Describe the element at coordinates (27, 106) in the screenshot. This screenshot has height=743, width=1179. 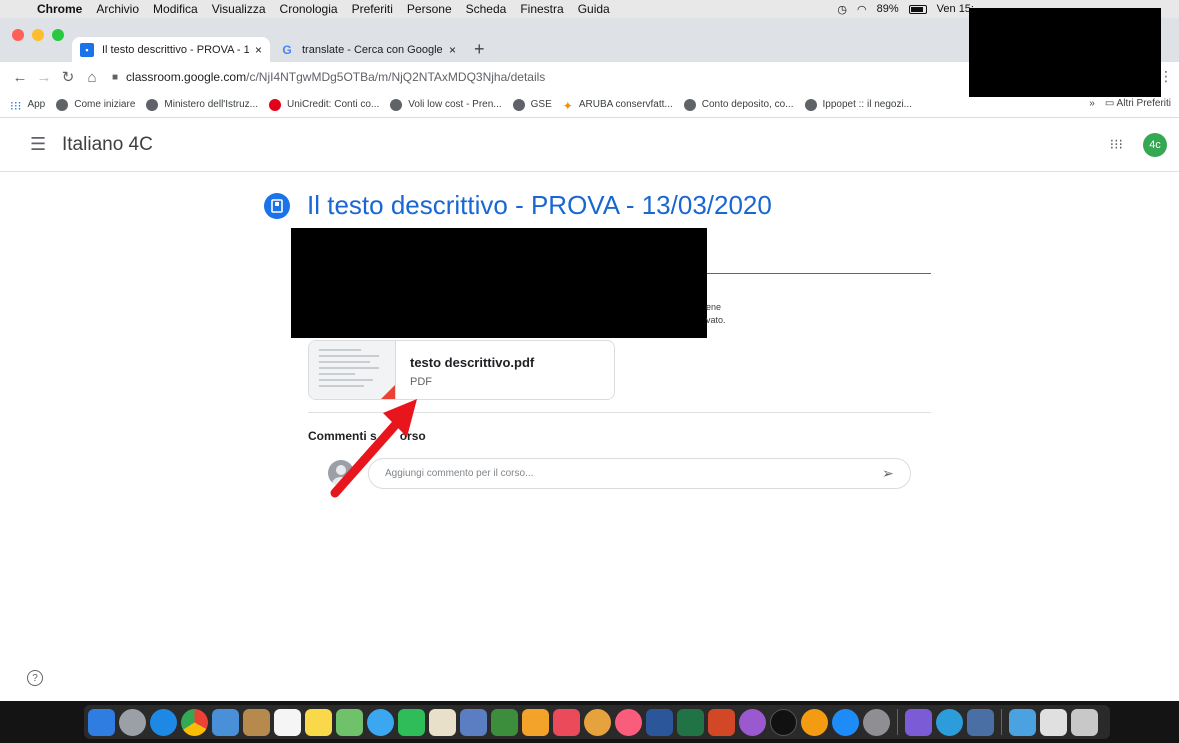
I see `bookmark-app: ⁝⁝⁝ App` at that location.